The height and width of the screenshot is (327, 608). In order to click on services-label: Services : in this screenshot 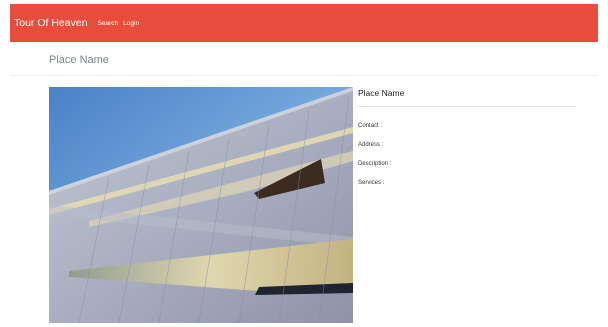, I will do `click(371, 183)`.